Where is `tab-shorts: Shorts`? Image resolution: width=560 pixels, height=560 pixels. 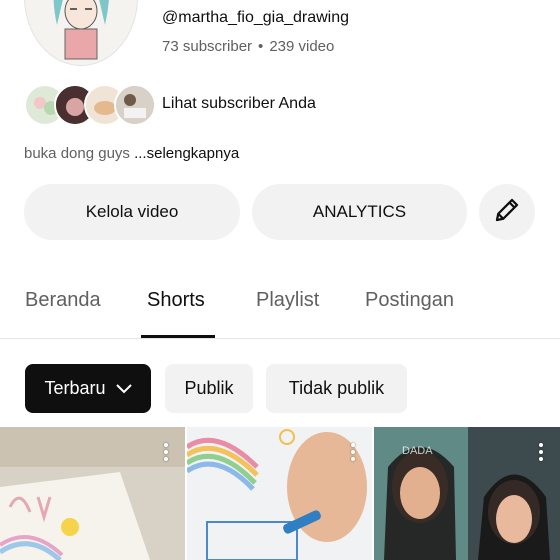
tab-shorts: Shorts is located at coordinates (176, 300).